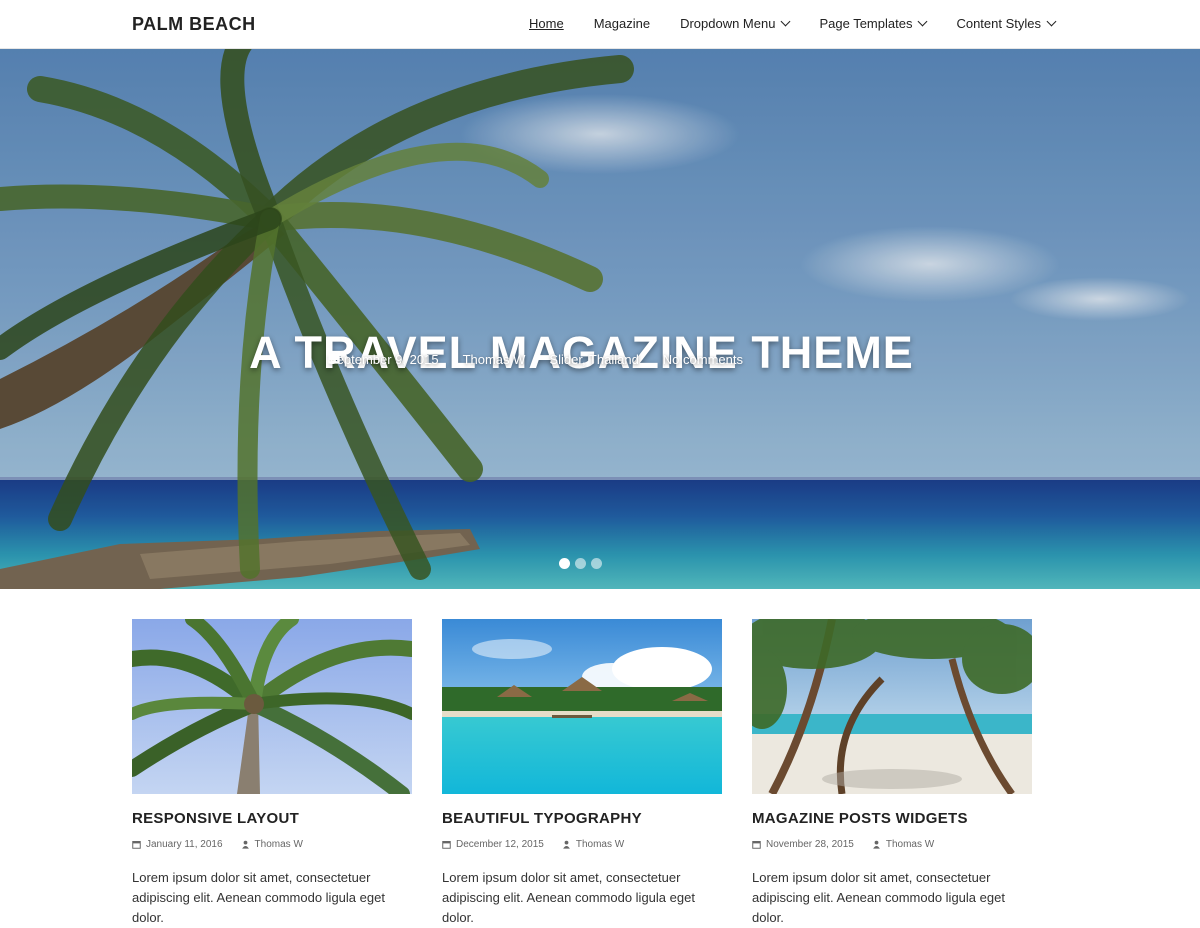 The height and width of the screenshot is (928, 1200). Describe the element at coordinates (810, 844) in the screenshot. I see `post-date-text: November 28, 2015` at that location.